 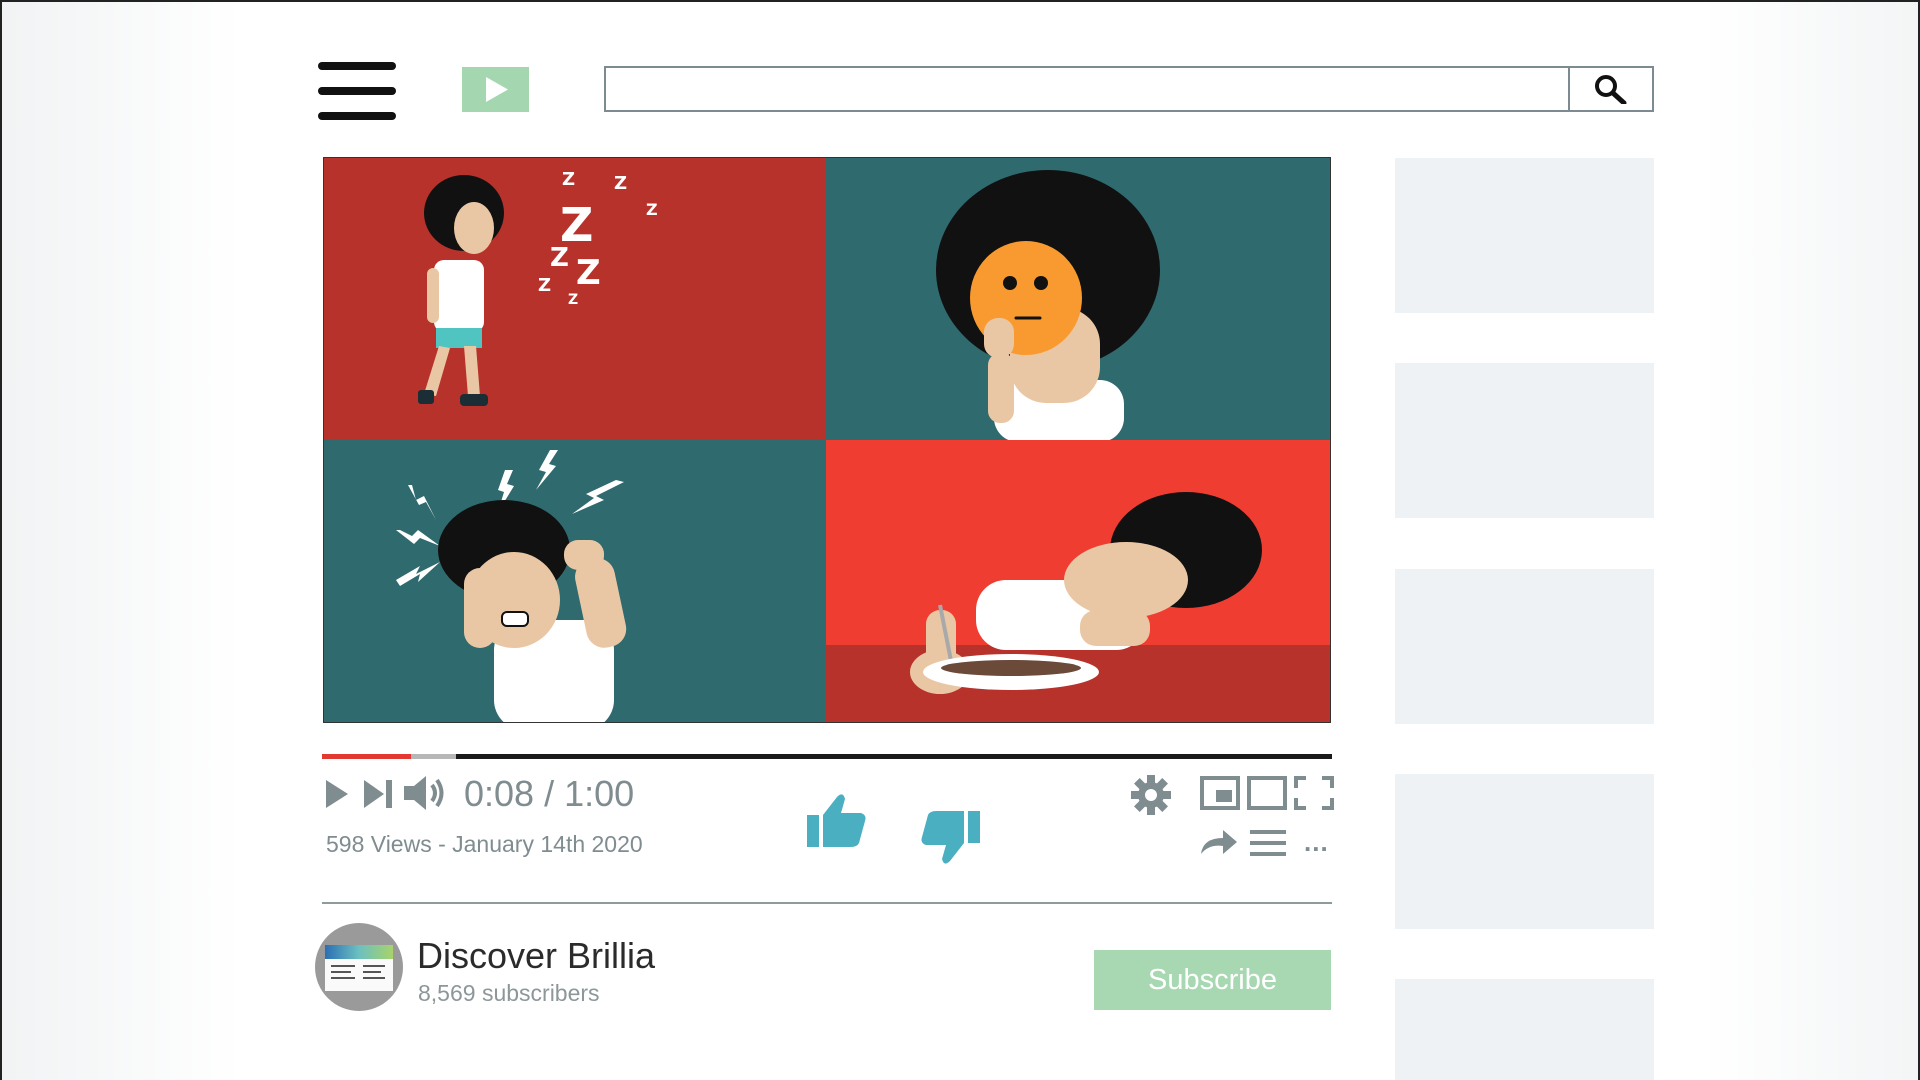 What do you see at coordinates (1268, 843) in the screenshot?
I see `playlist-icon` at bounding box center [1268, 843].